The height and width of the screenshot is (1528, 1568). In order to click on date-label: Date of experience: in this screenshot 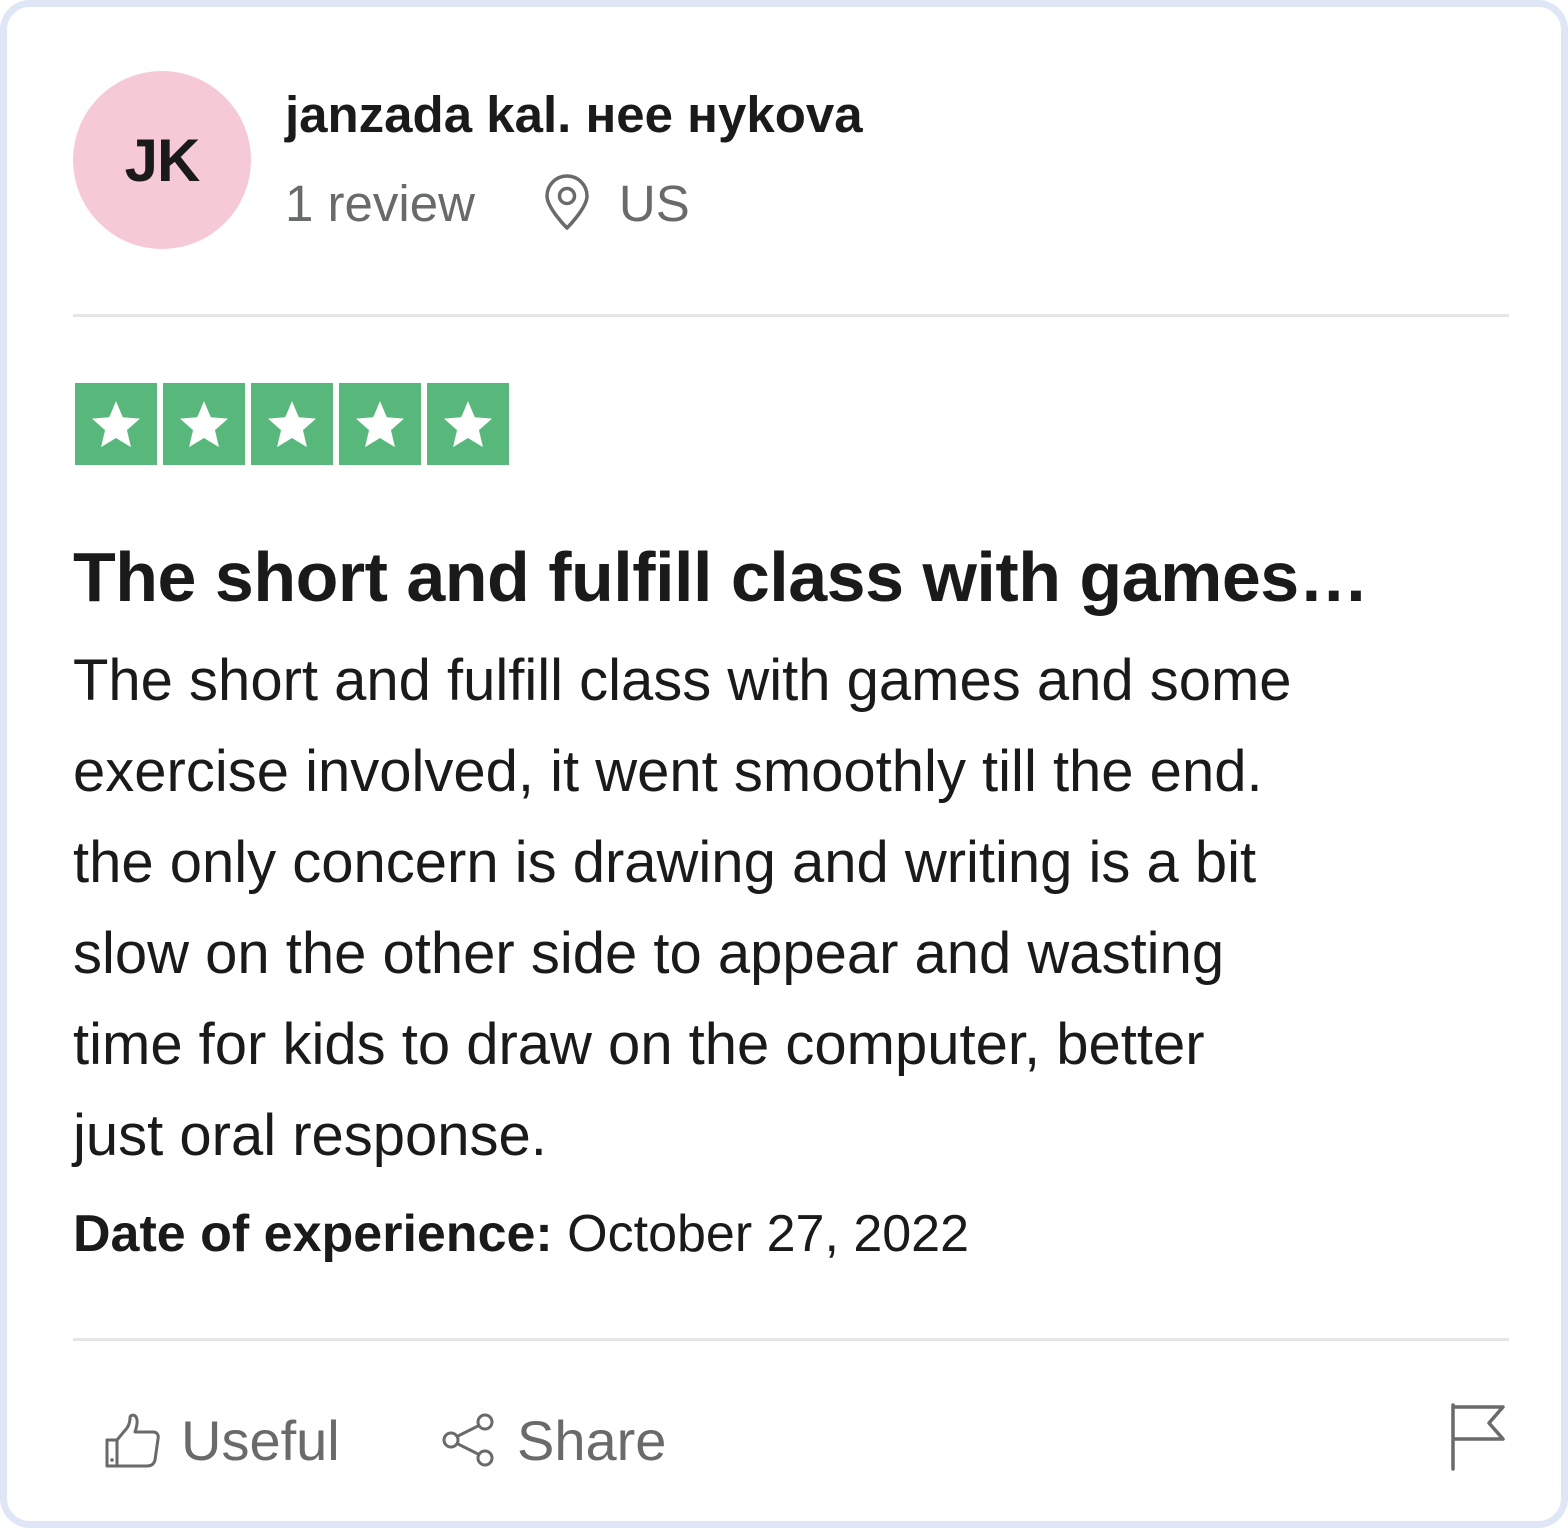, I will do `click(313, 1234)`.